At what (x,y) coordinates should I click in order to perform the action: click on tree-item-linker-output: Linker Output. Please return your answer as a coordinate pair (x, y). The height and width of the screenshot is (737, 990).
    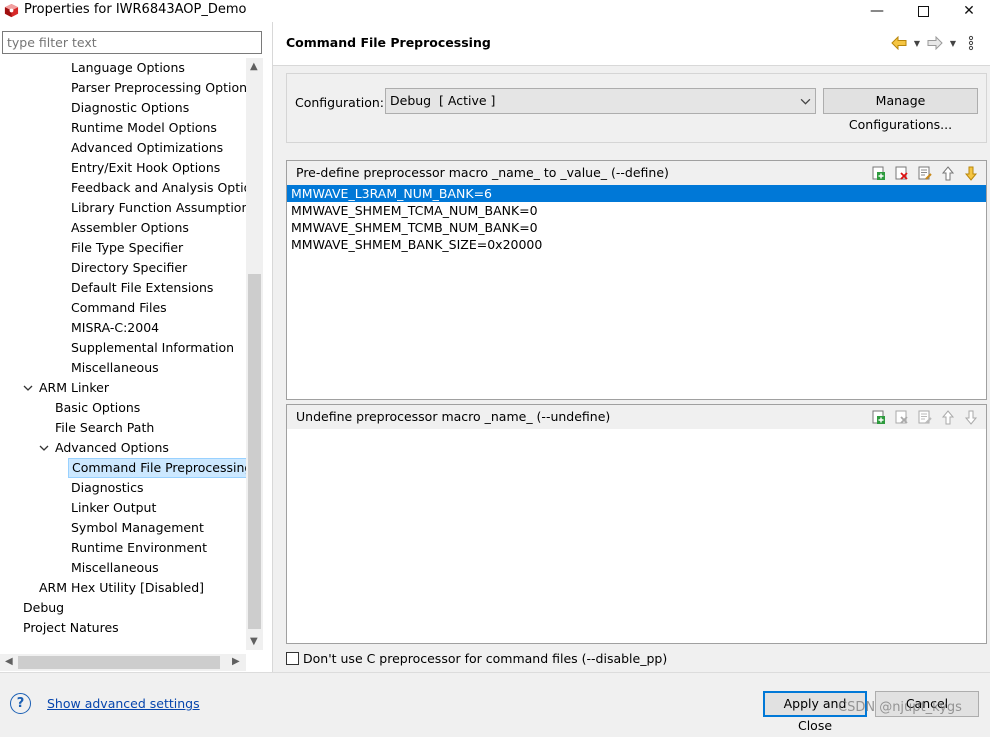
    Looking at the image, I should click on (113, 508).